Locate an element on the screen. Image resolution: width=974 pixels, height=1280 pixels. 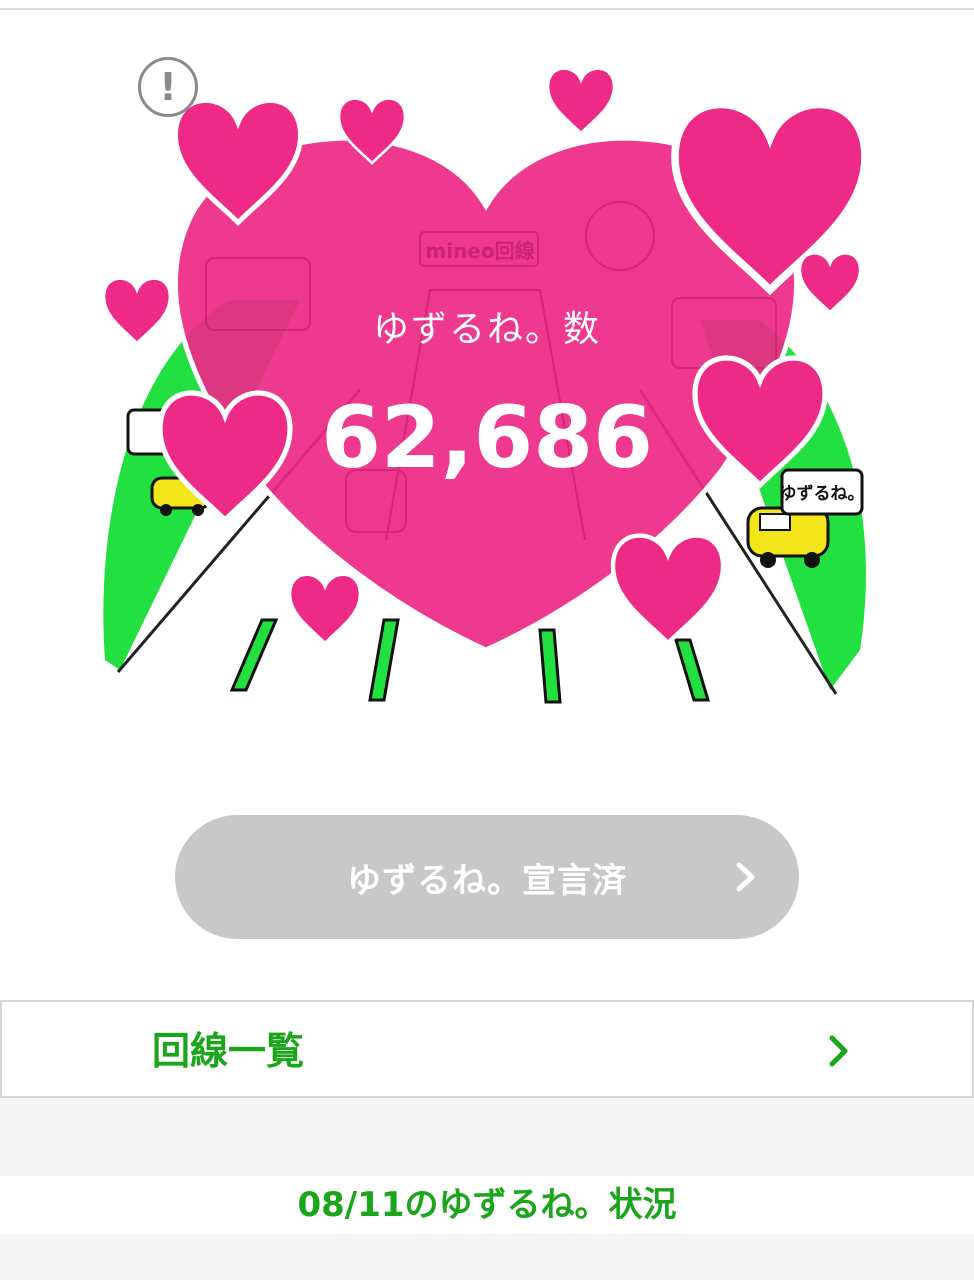
info-button: ! is located at coordinates (168, 87).